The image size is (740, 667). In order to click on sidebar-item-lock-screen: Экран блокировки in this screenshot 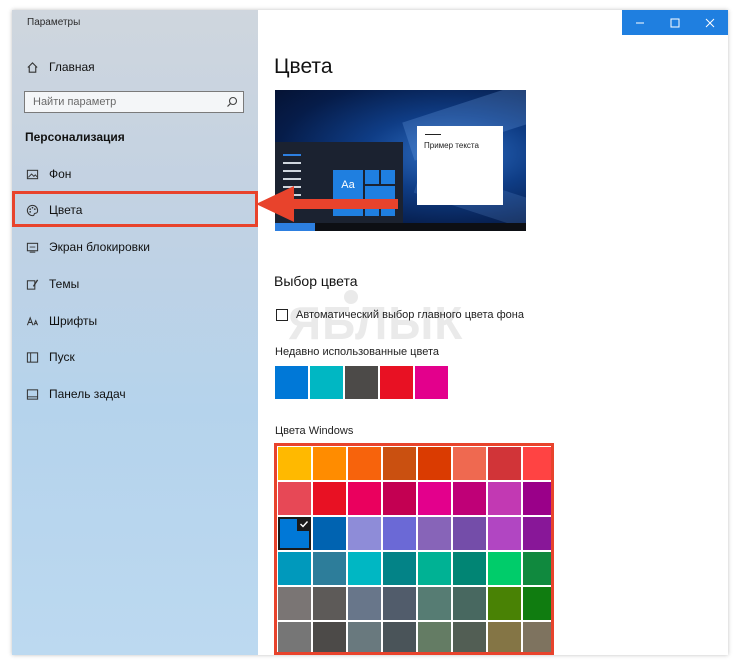, I will do `click(87, 247)`.